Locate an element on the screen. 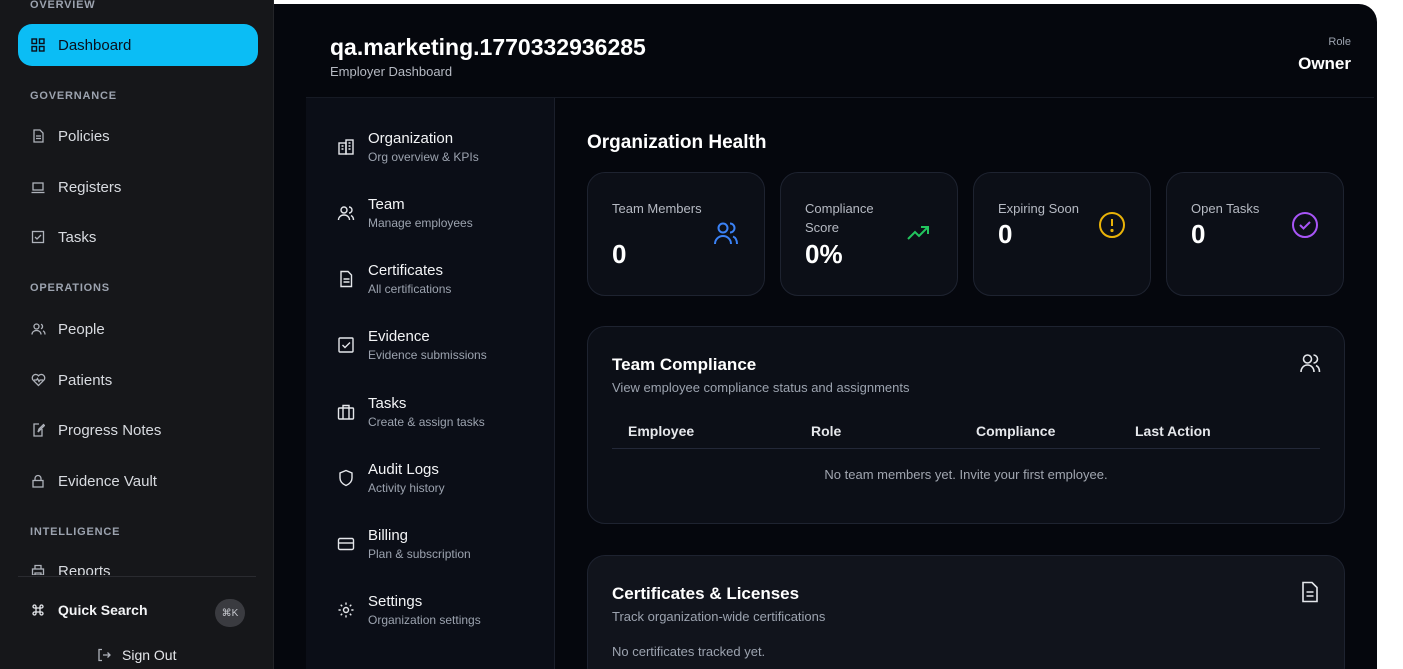  sidebar-item-dashboard: Dashboard is located at coordinates (138, 45).